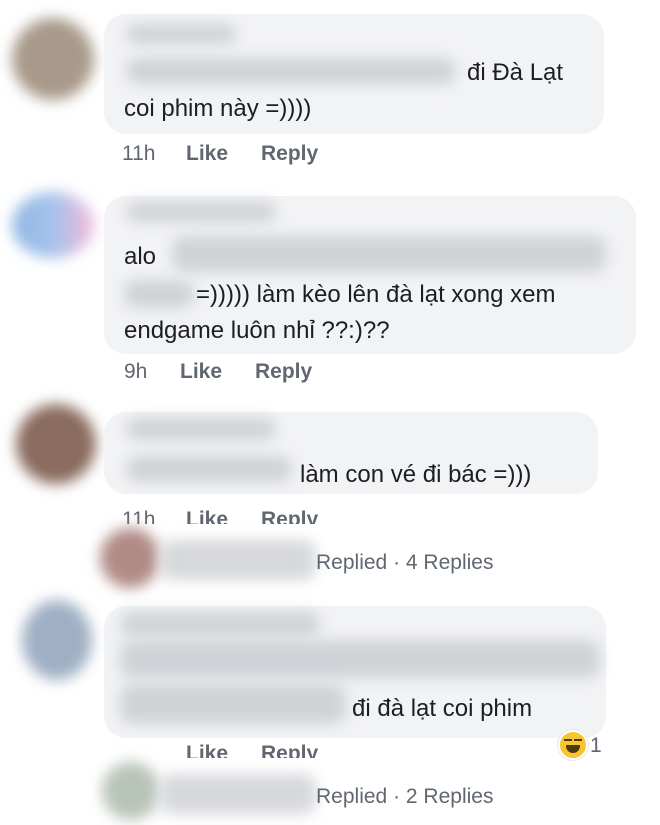 Image resolution: width=660 pixels, height=825 pixels. I want to click on comment-timestamp: 9h, so click(135, 372).